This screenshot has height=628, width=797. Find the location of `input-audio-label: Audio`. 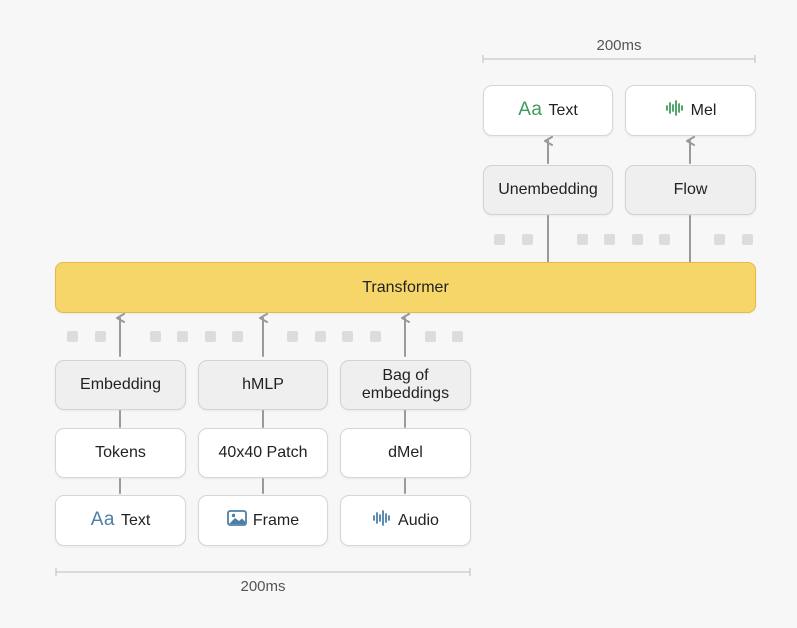

input-audio-label: Audio is located at coordinates (418, 520).